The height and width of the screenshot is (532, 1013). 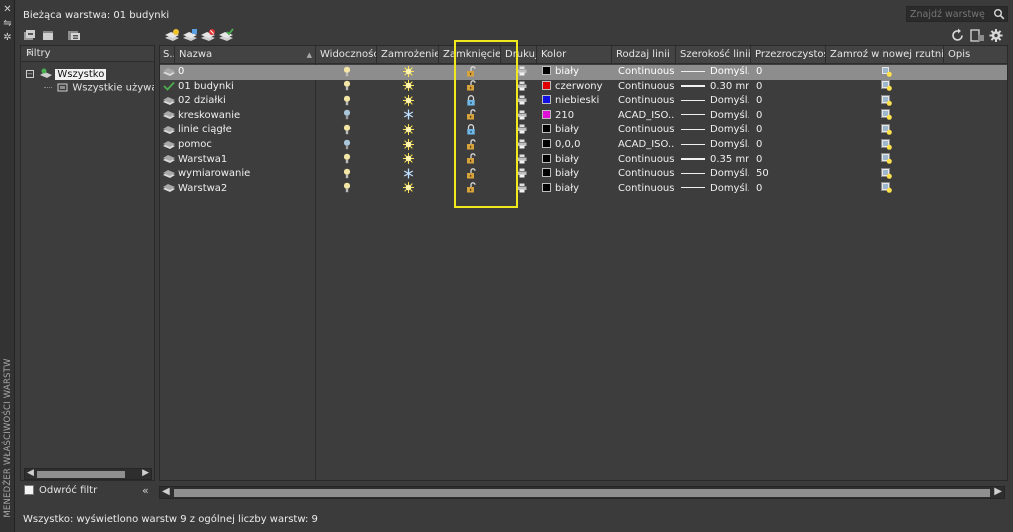 I want to click on column-header-visibility: Widoczność, so click(x=346, y=55).